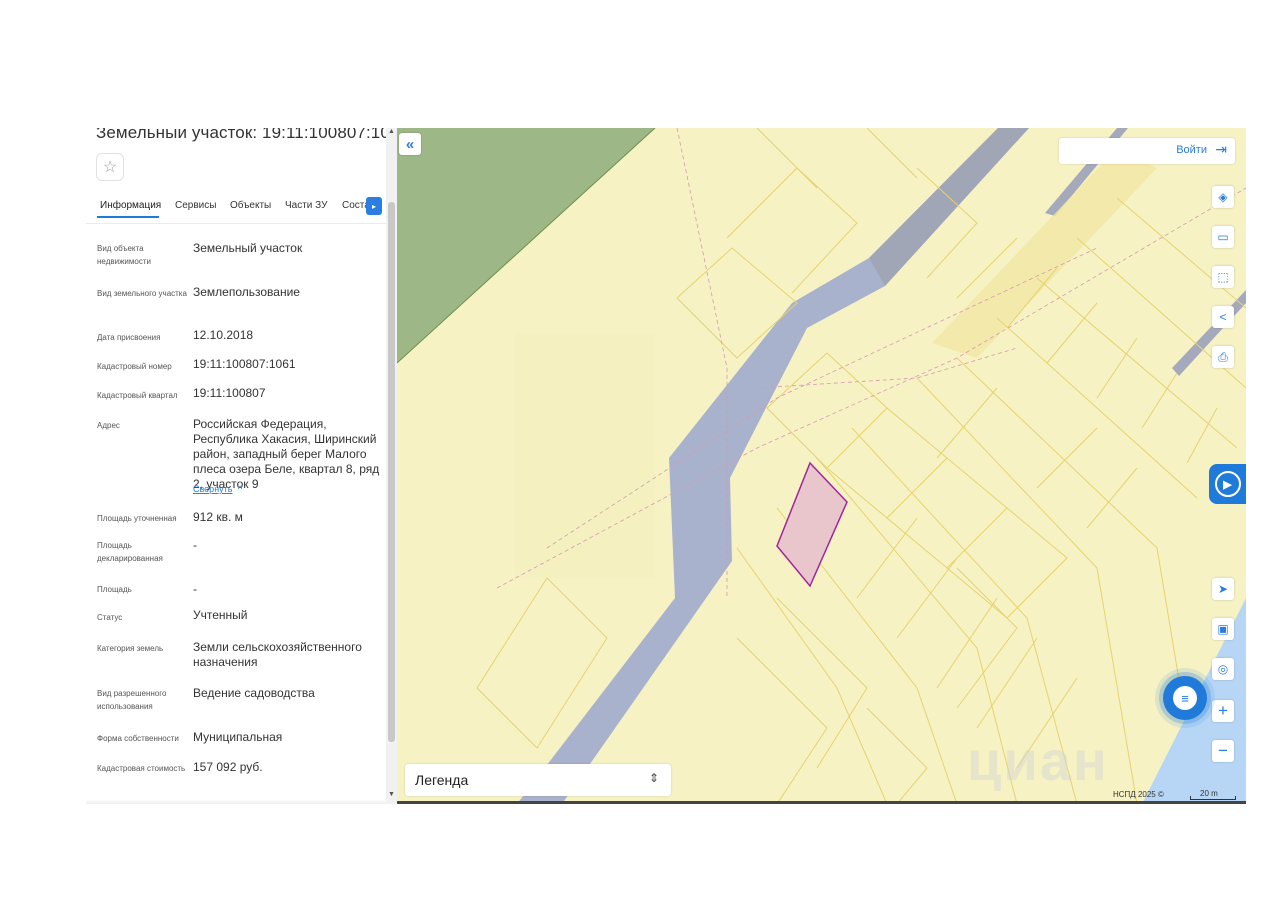  Describe the element at coordinates (228, 767) in the screenshot. I see `value-cadastral-cost: 157 092 руб.` at that location.